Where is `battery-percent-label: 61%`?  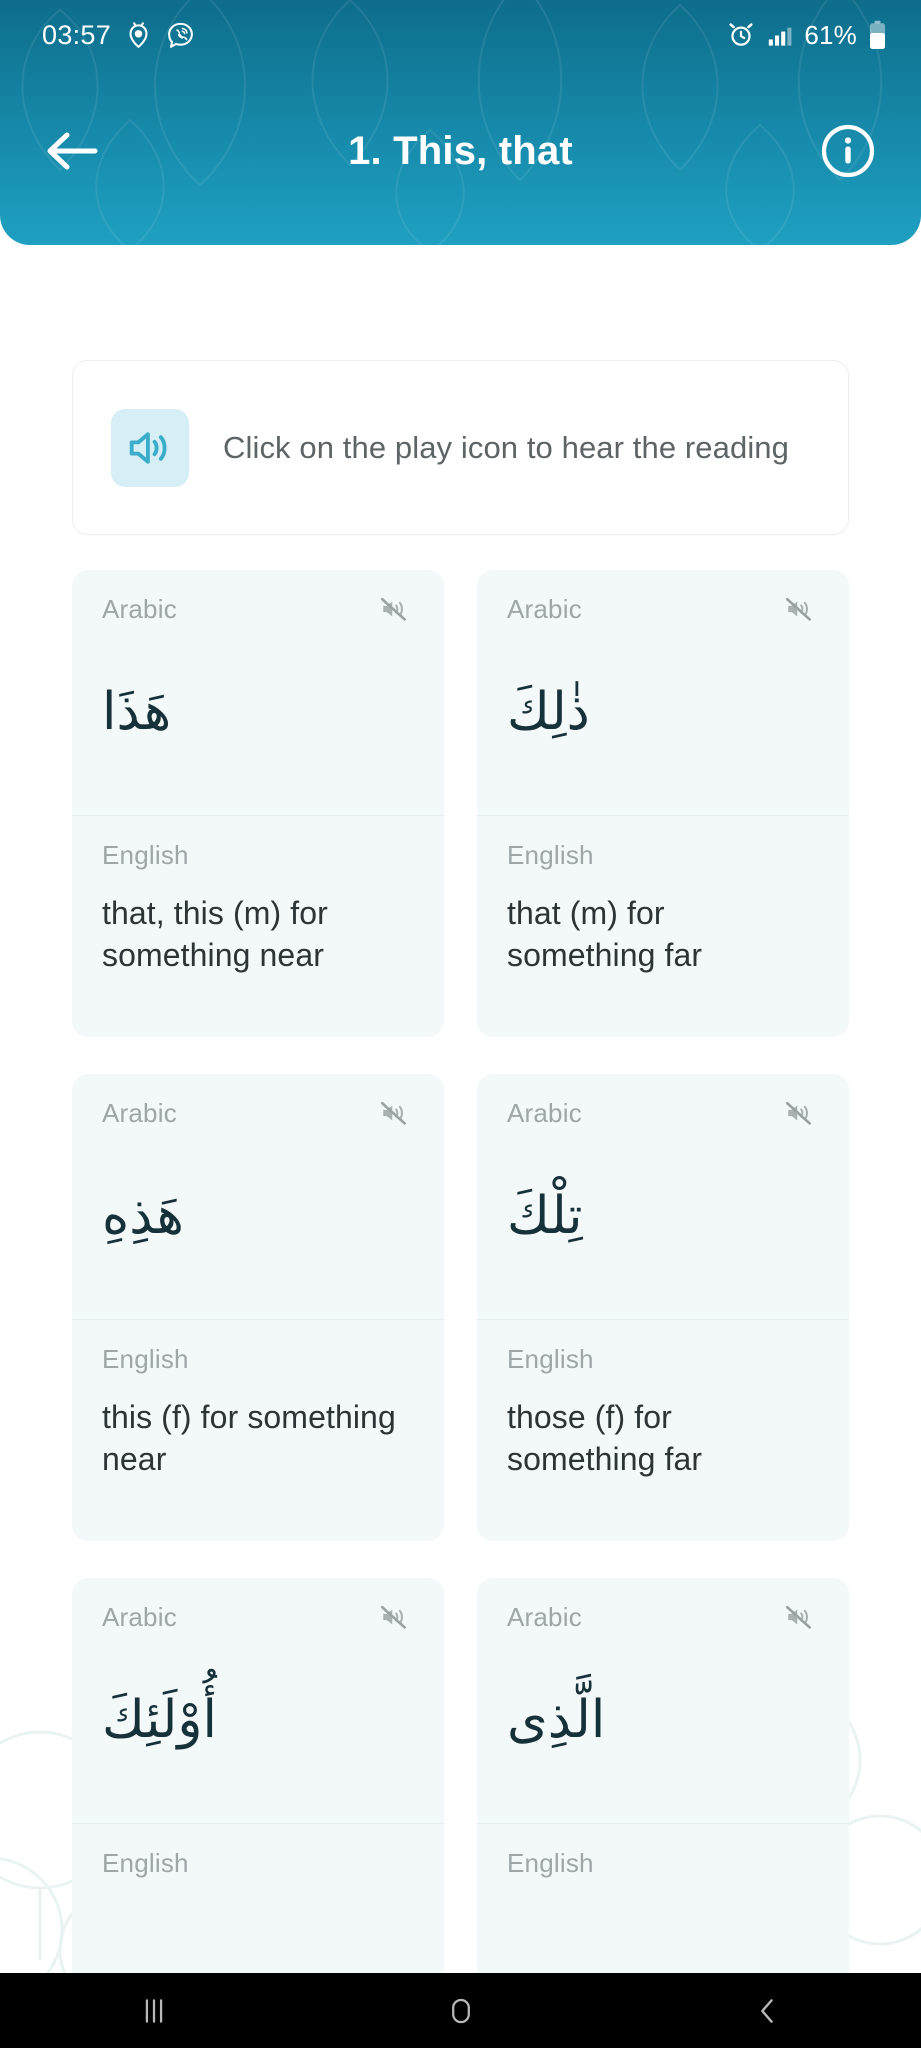 battery-percent-label: 61% is located at coordinates (830, 35).